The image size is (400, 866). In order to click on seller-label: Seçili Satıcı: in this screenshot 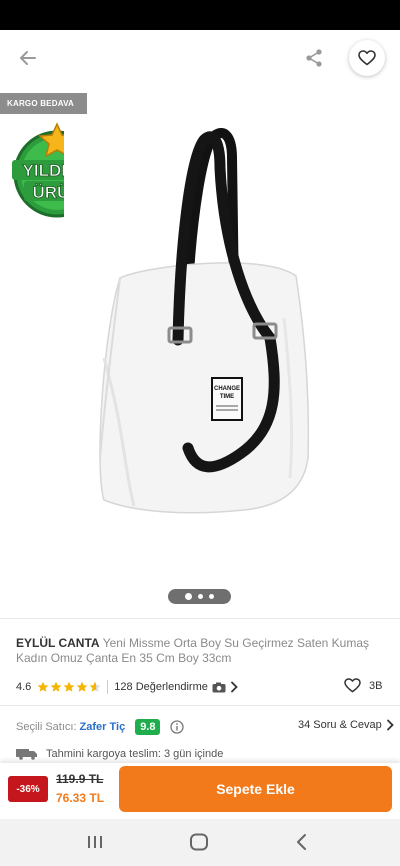, I will do `click(46, 727)`.